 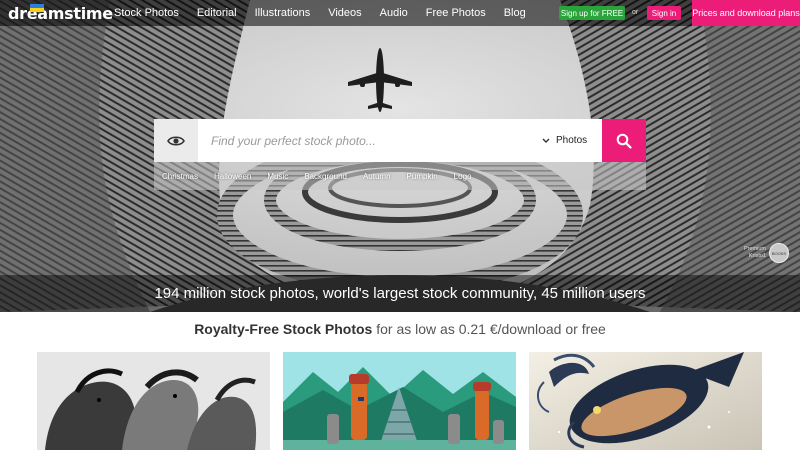 I want to click on search-type-select: Photos, so click(x=572, y=140).